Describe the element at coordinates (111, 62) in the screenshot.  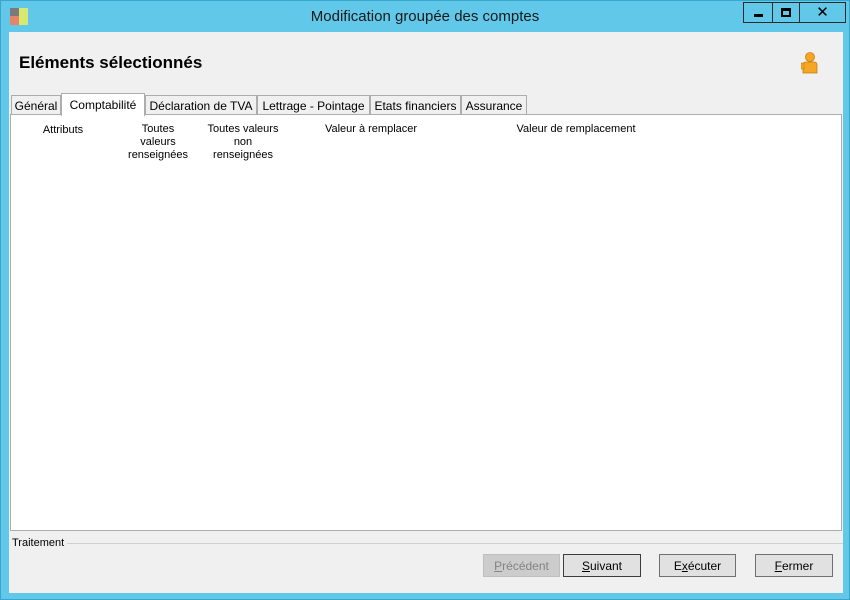
I see `page-title: Eléments sélectionnés` at that location.